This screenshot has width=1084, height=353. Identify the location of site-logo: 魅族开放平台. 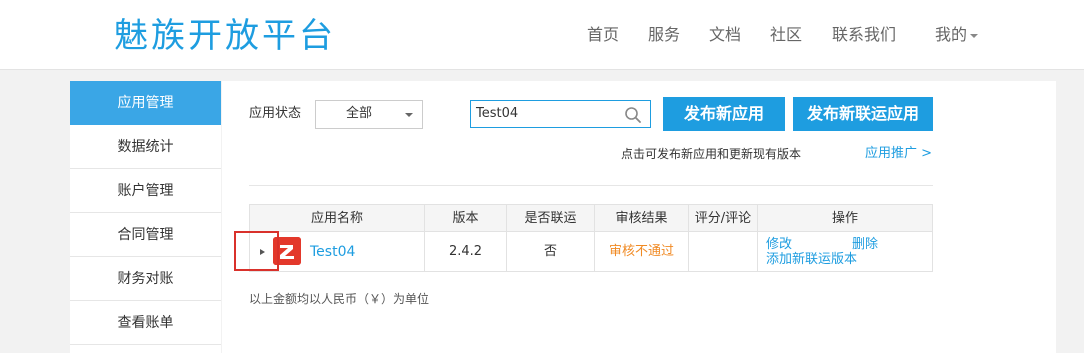
(225, 36).